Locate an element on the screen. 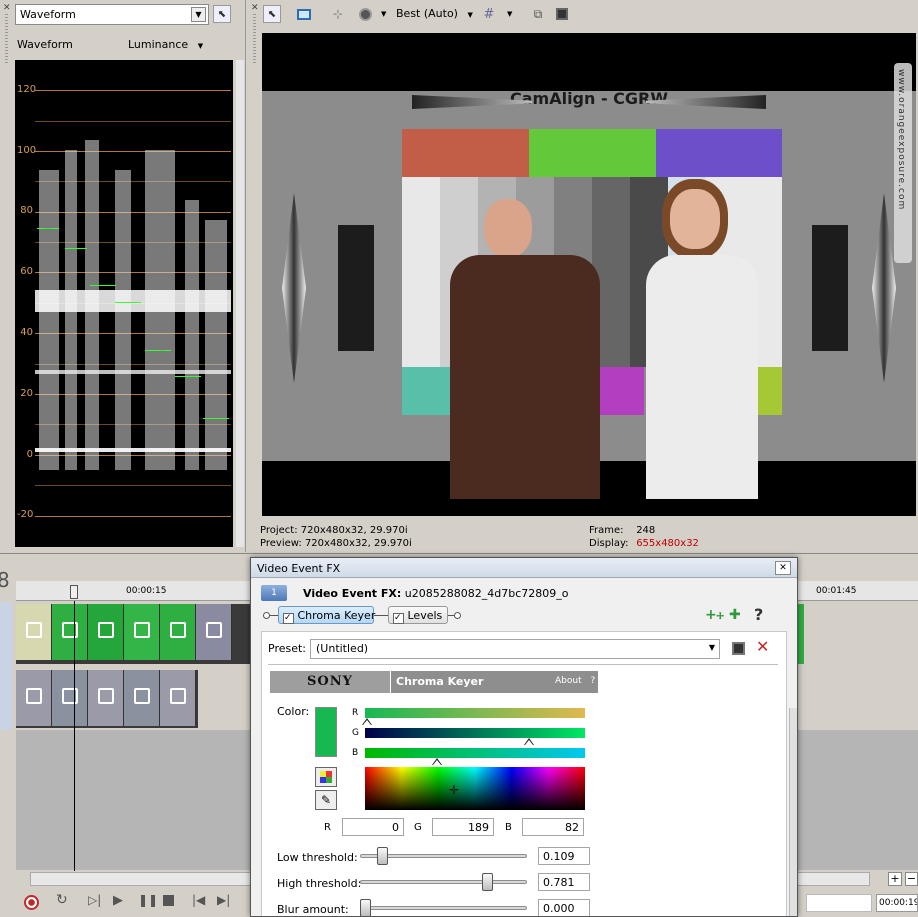  scale-label-80: 80 is located at coordinates (26, 210).